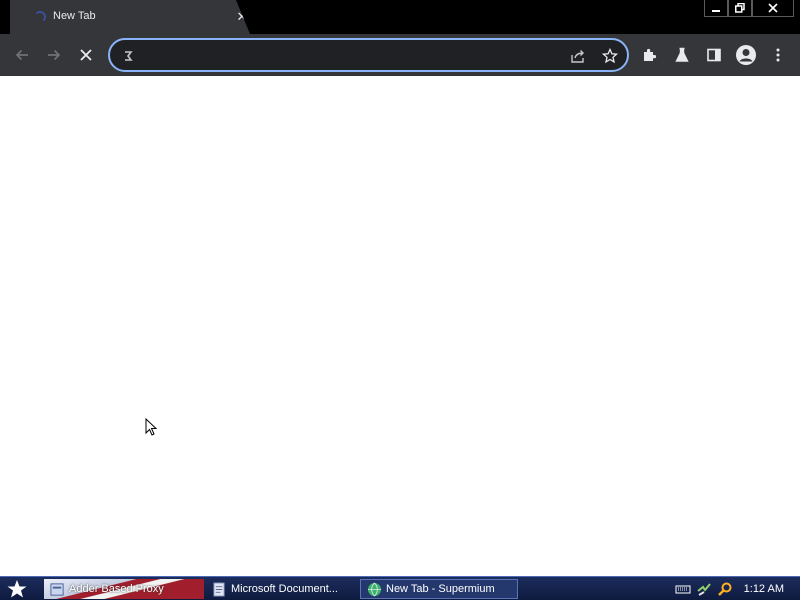 The image size is (800, 600). What do you see at coordinates (219, 589) in the screenshot?
I see `document-icon` at bounding box center [219, 589].